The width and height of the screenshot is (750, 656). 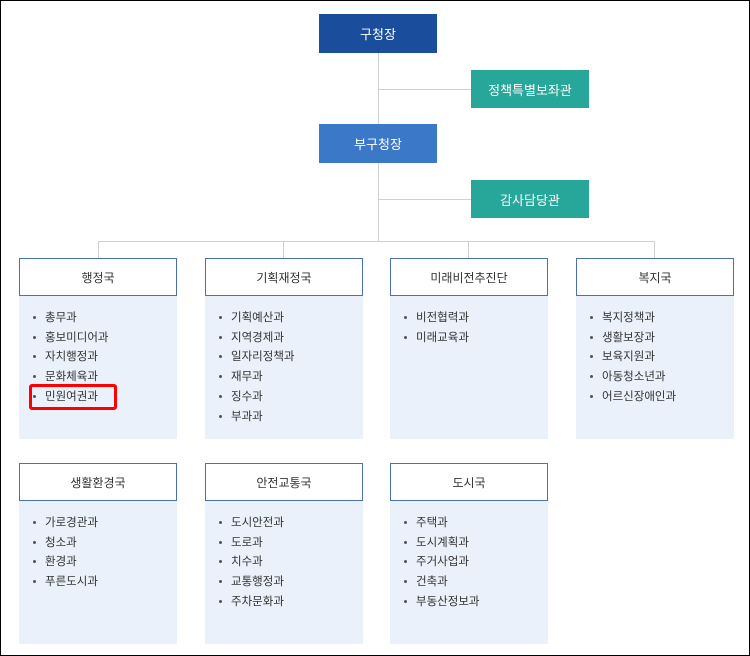 What do you see at coordinates (475, 562) in the screenshot?
I see `division-item: 주거사업과` at bounding box center [475, 562].